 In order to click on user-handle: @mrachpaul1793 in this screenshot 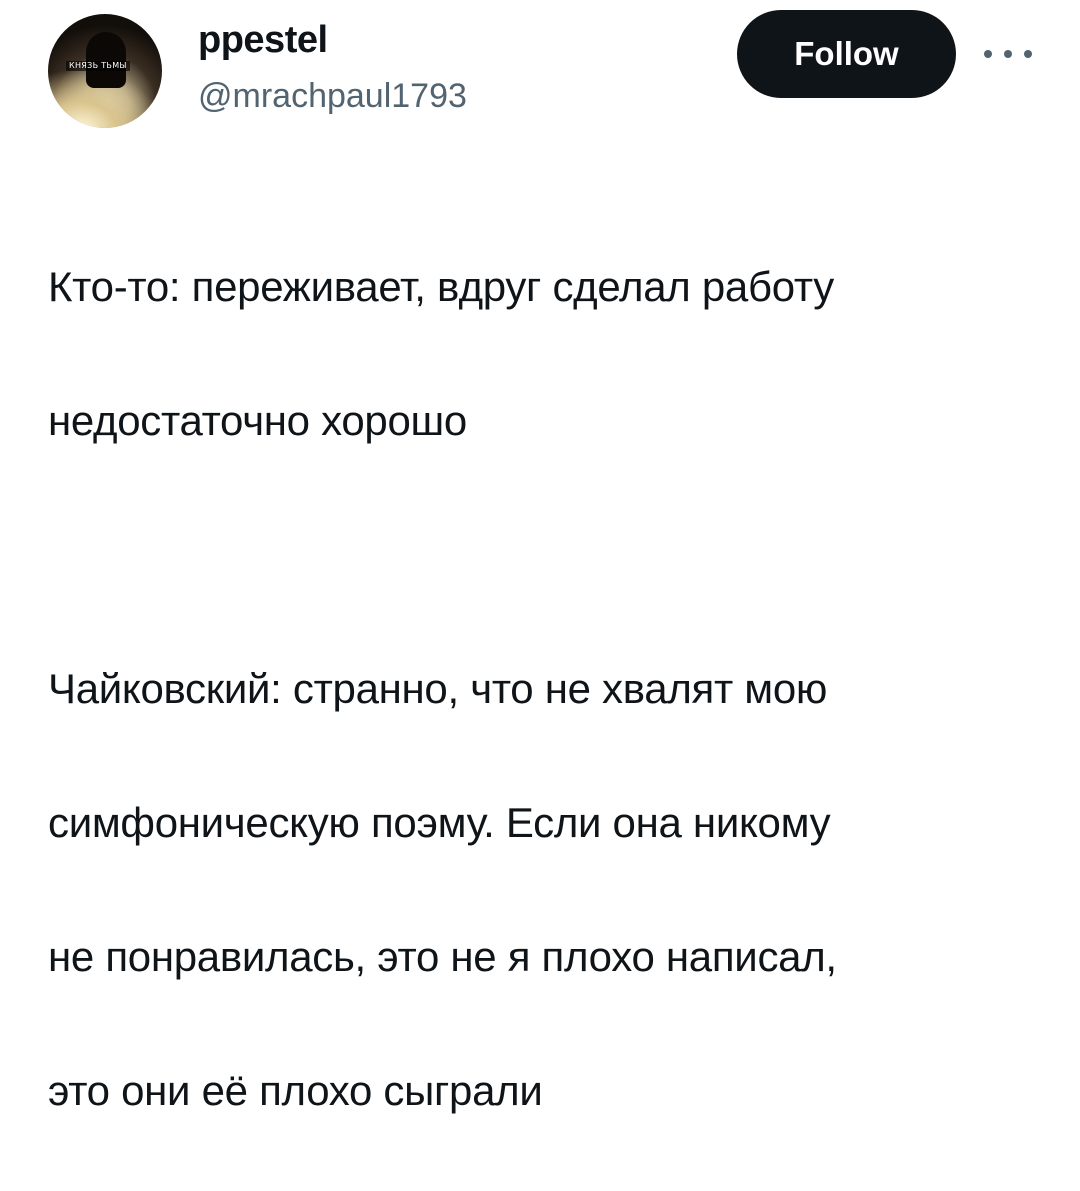, I will do `click(332, 96)`.